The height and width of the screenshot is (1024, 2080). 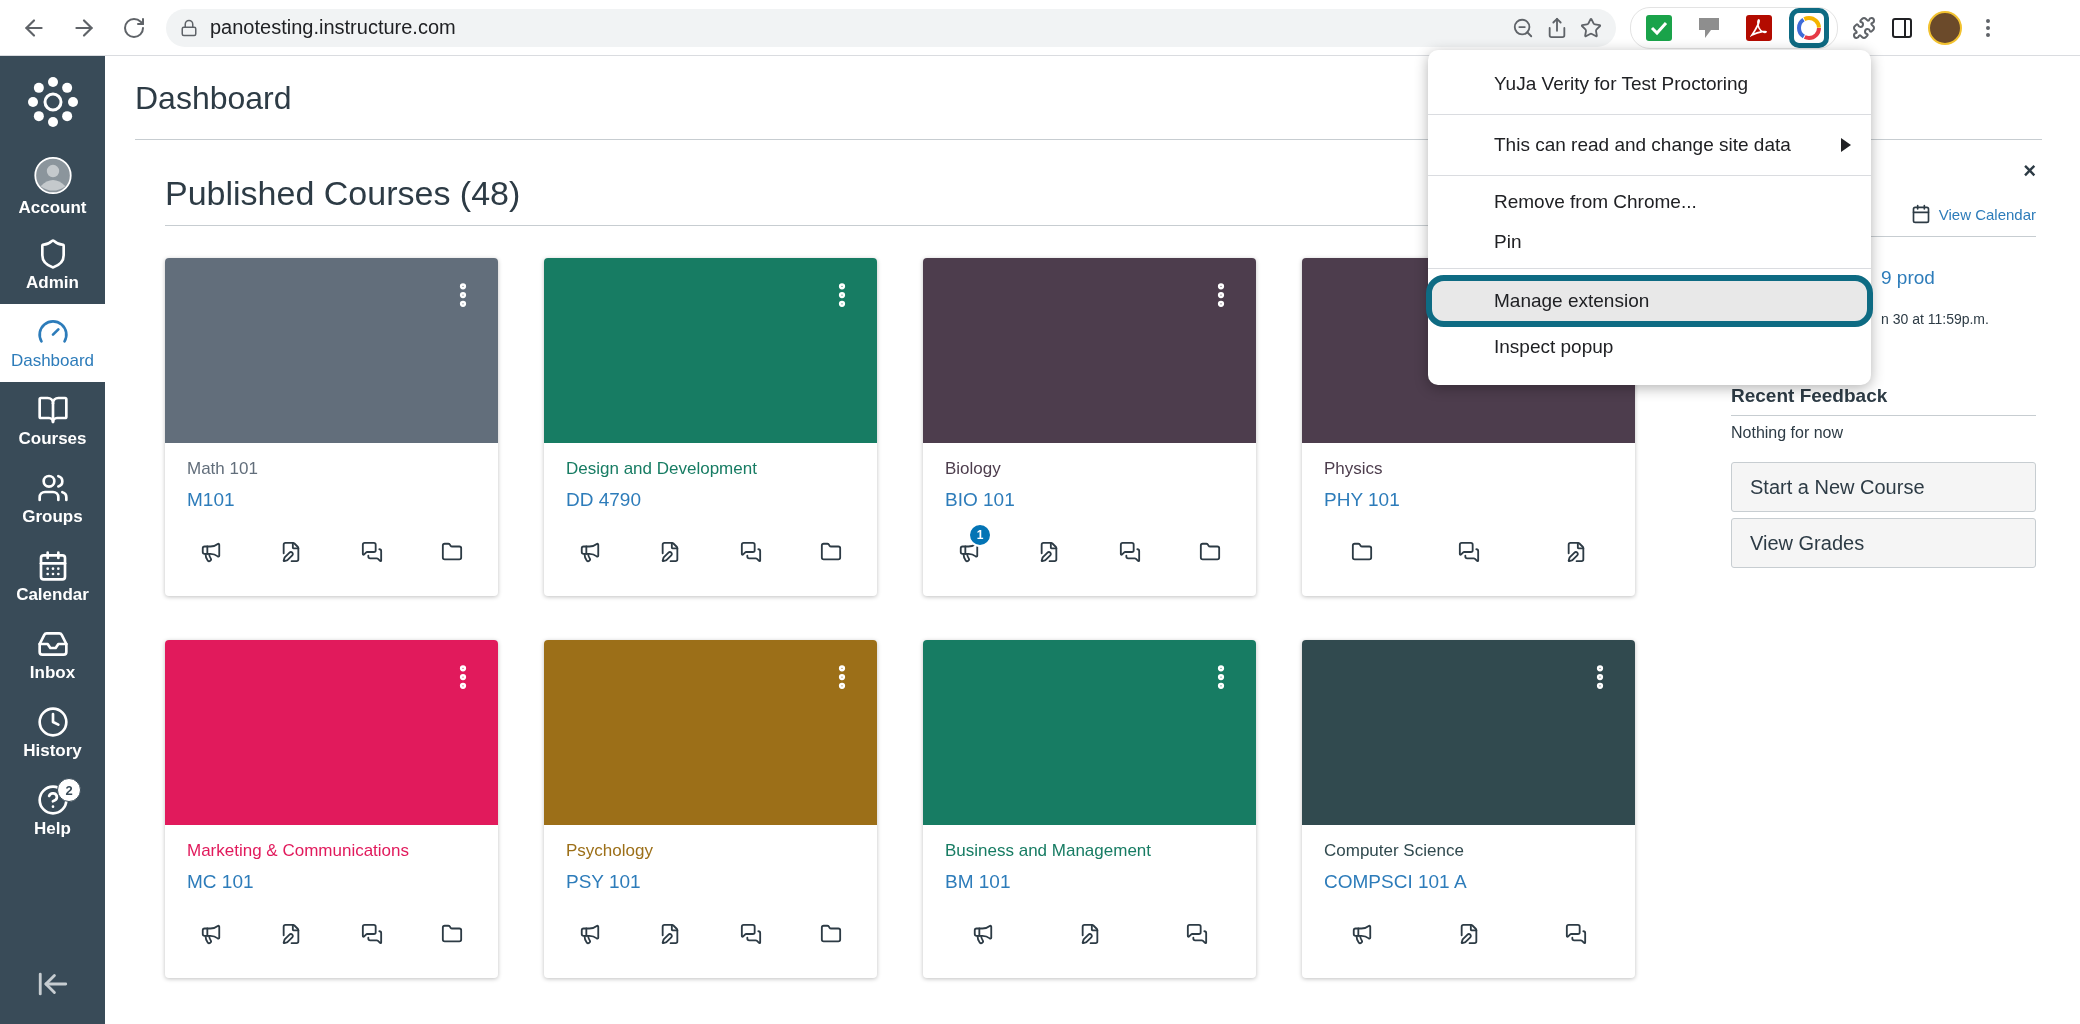 What do you see at coordinates (331, 809) in the screenshot?
I see `course-card: Marketing & Communications MC 101` at bounding box center [331, 809].